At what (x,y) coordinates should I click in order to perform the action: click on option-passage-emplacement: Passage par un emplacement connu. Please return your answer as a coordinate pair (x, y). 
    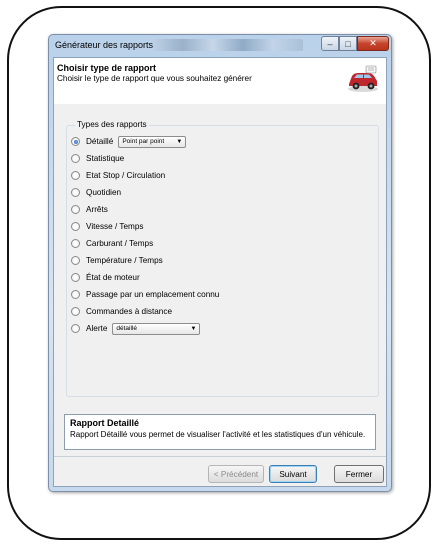
    Looking at the image, I should click on (145, 294).